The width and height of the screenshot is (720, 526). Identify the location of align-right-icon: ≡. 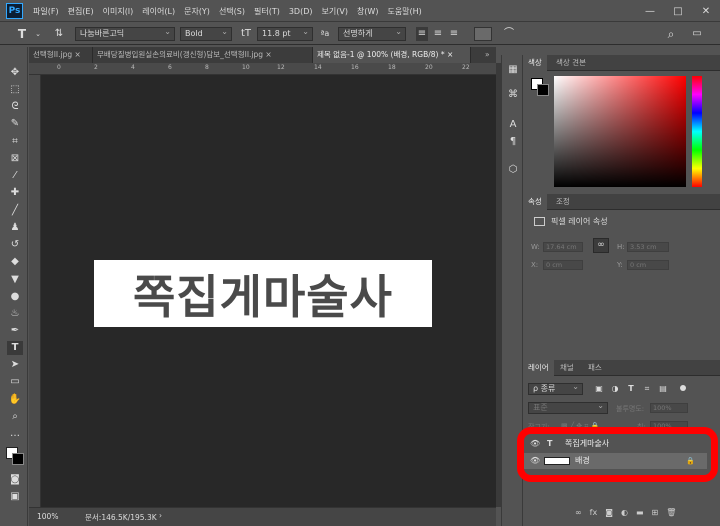
(454, 34).